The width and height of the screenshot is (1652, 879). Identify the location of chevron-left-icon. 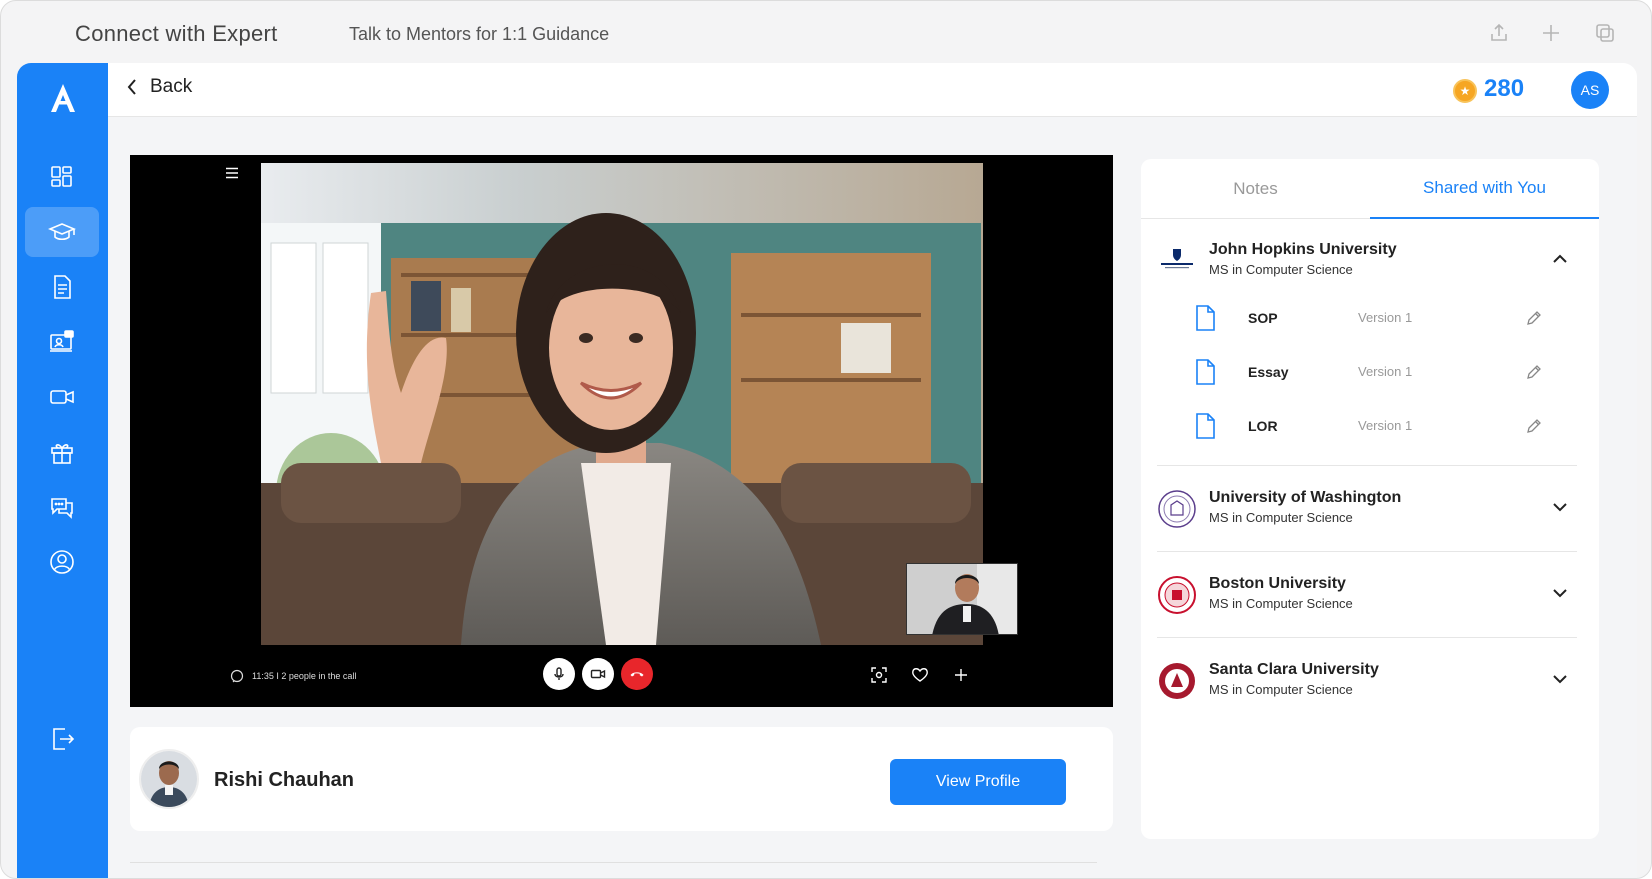
(131, 87).